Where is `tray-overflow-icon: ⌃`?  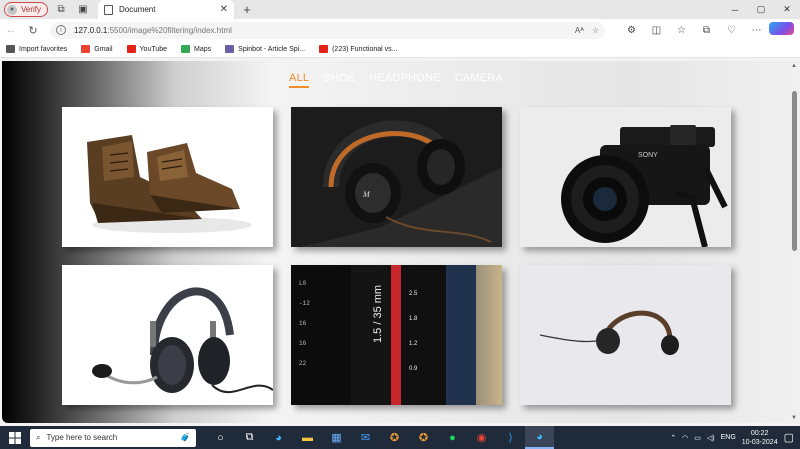
tray-overflow-icon: ⌃ is located at coordinates (673, 438).